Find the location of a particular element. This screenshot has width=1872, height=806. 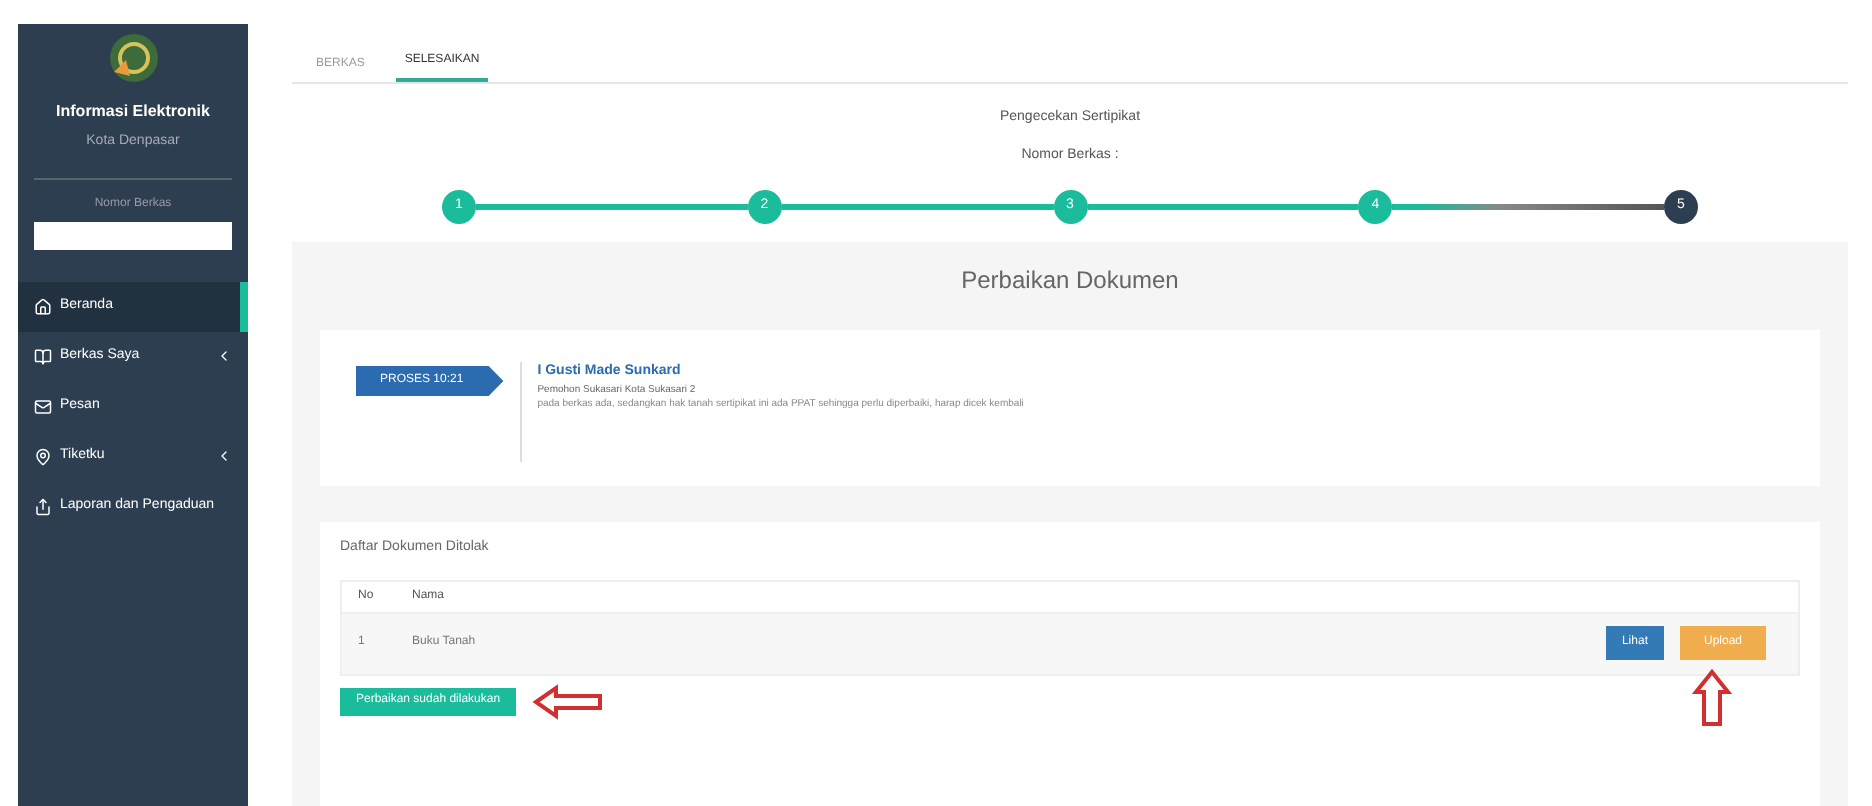

search-field is located at coordinates (133, 235).